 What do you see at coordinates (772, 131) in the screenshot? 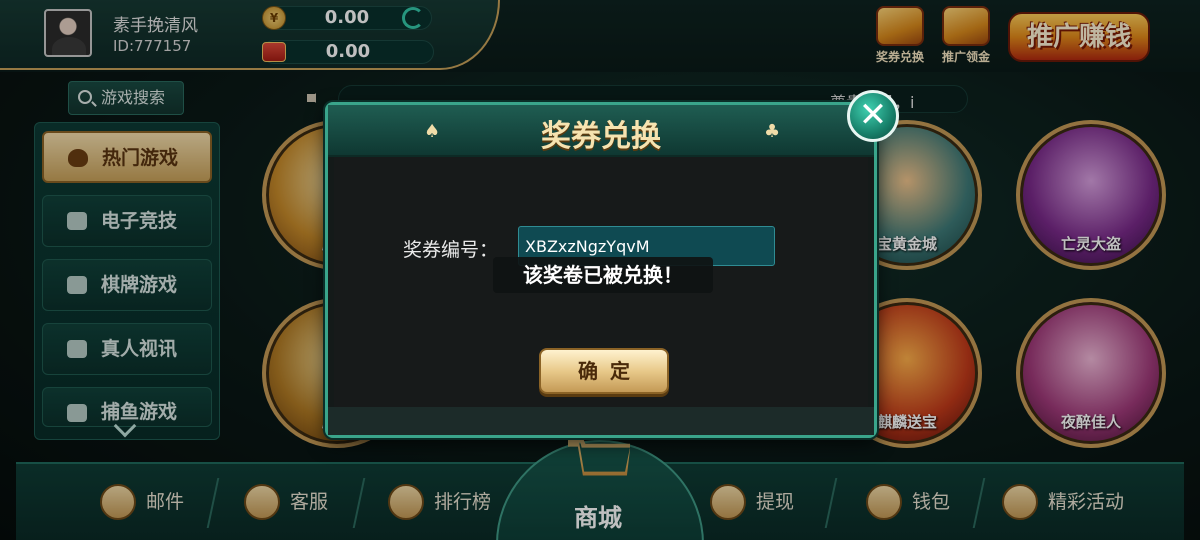
I see `club-icon: ♣` at bounding box center [772, 131].